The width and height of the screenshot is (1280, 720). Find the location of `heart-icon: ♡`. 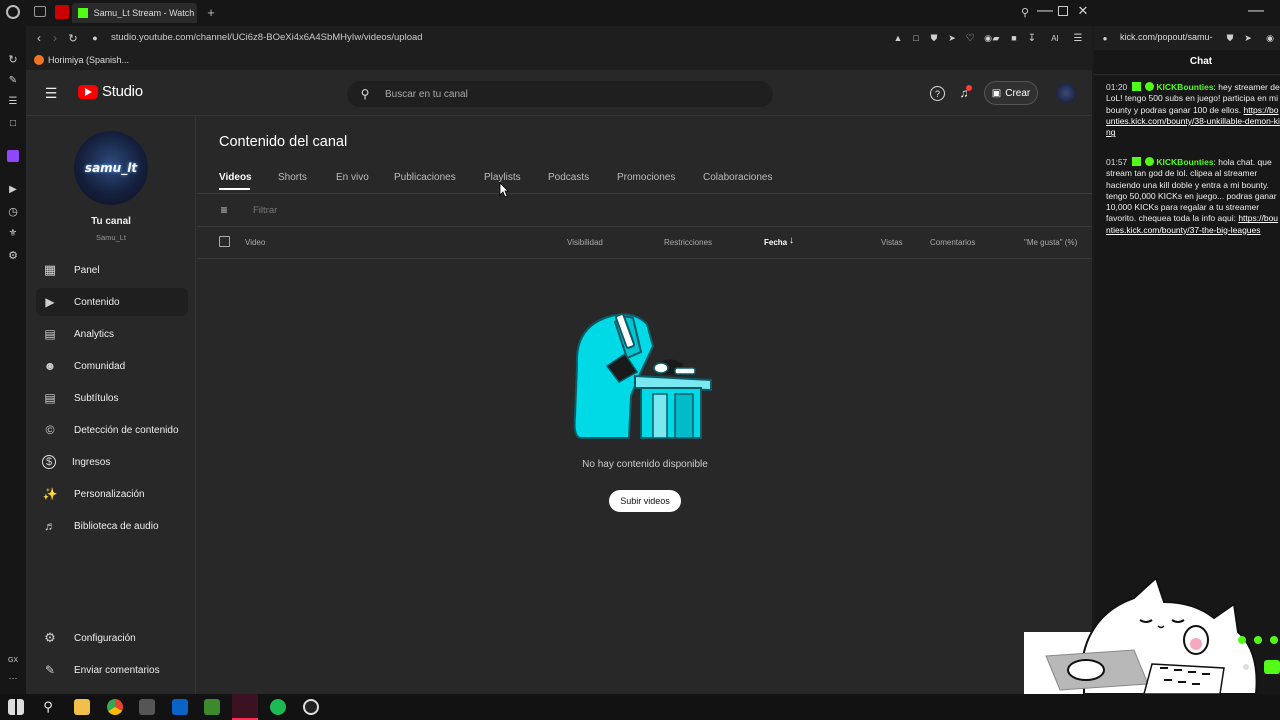

heart-icon: ♡ is located at coordinates (970, 38).